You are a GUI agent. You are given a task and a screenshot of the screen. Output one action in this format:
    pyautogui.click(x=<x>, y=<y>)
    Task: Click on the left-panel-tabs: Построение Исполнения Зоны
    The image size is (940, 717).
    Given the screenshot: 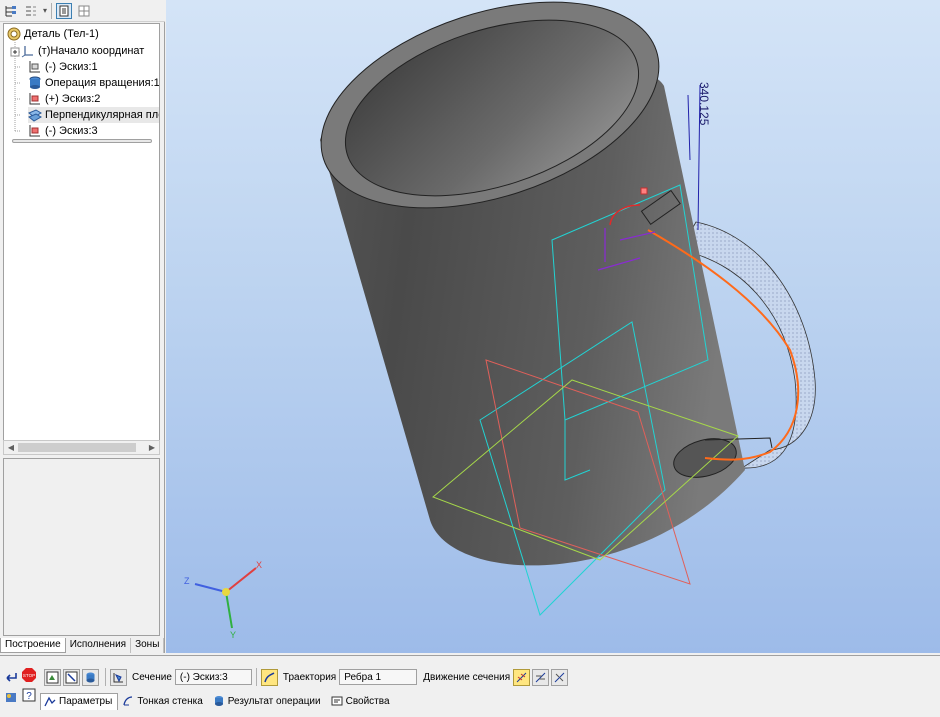 What is the action you would take?
    pyautogui.click(x=82, y=645)
    